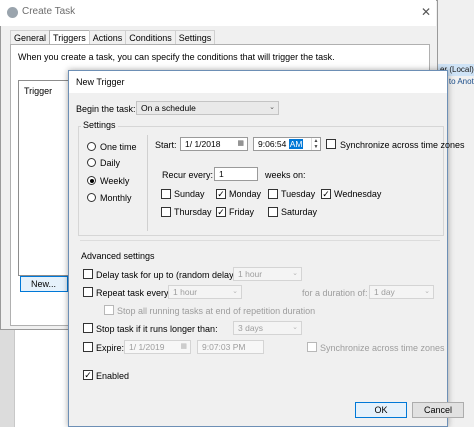 The width and height of the screenshot is (474, 427). Describe the element at coordinates (166, 194) in the screenshot. I see `day-sunday-checkbox` at that location.